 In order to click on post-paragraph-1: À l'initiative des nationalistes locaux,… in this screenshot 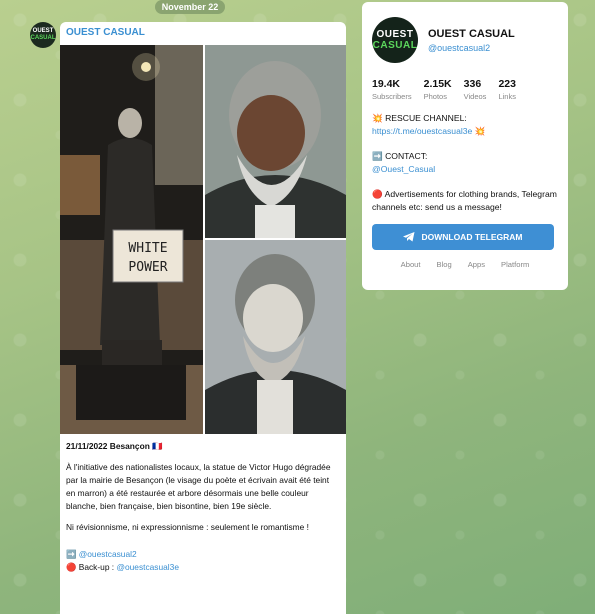, I will do `click(198, 486)`.